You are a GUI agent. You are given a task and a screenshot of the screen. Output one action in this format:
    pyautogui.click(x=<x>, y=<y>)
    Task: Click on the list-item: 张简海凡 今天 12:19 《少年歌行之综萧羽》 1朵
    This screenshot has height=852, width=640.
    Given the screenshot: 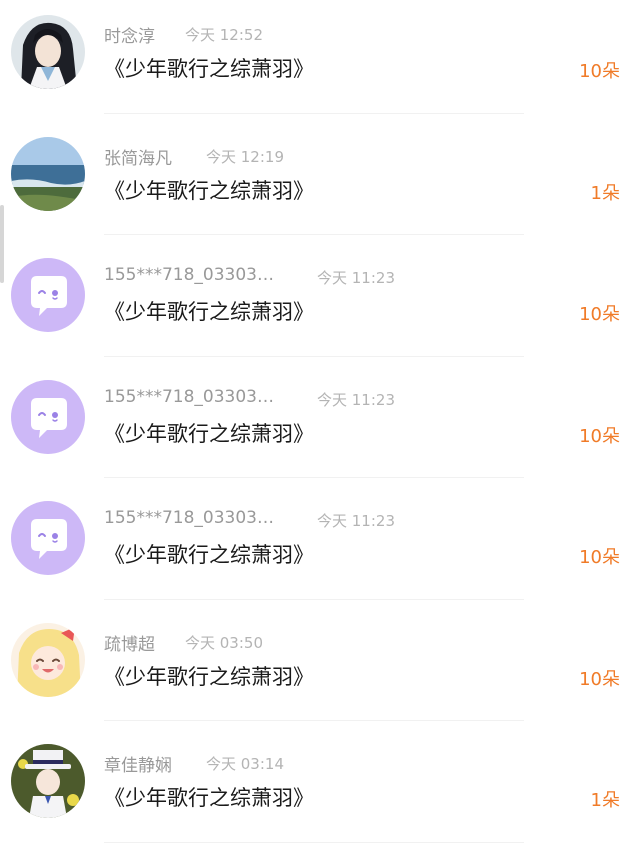 What is the action you would take?
    pyautogui.click(x=320, y=183)
    